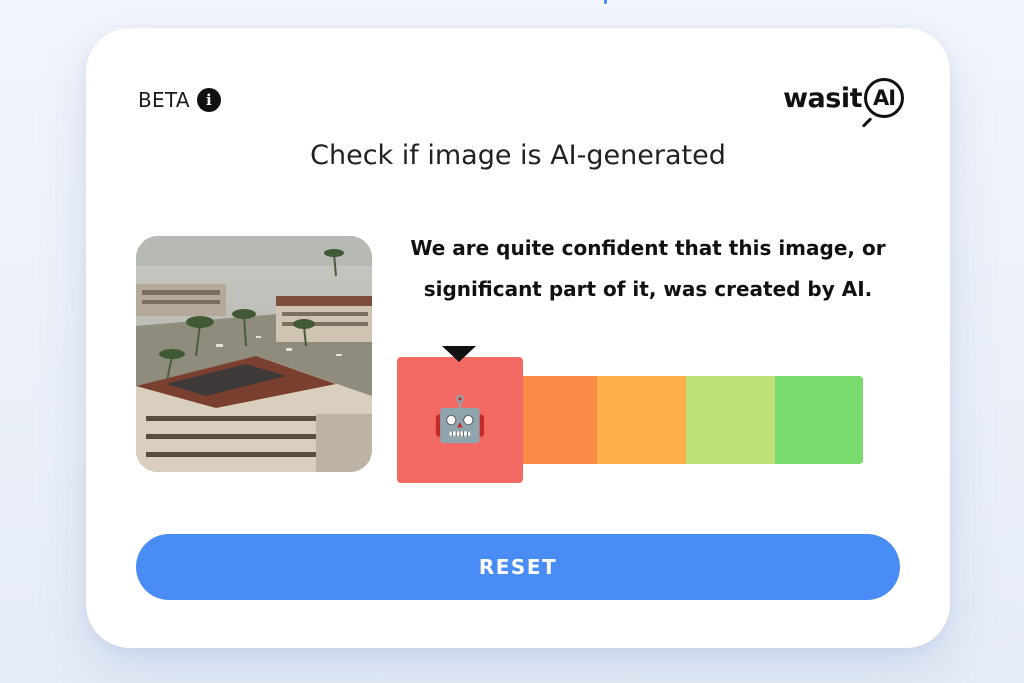  What do you see at coordinates (459, 354) in the screenshot?
I see `meter-pointer-icon` at bounding box center [459, 354].